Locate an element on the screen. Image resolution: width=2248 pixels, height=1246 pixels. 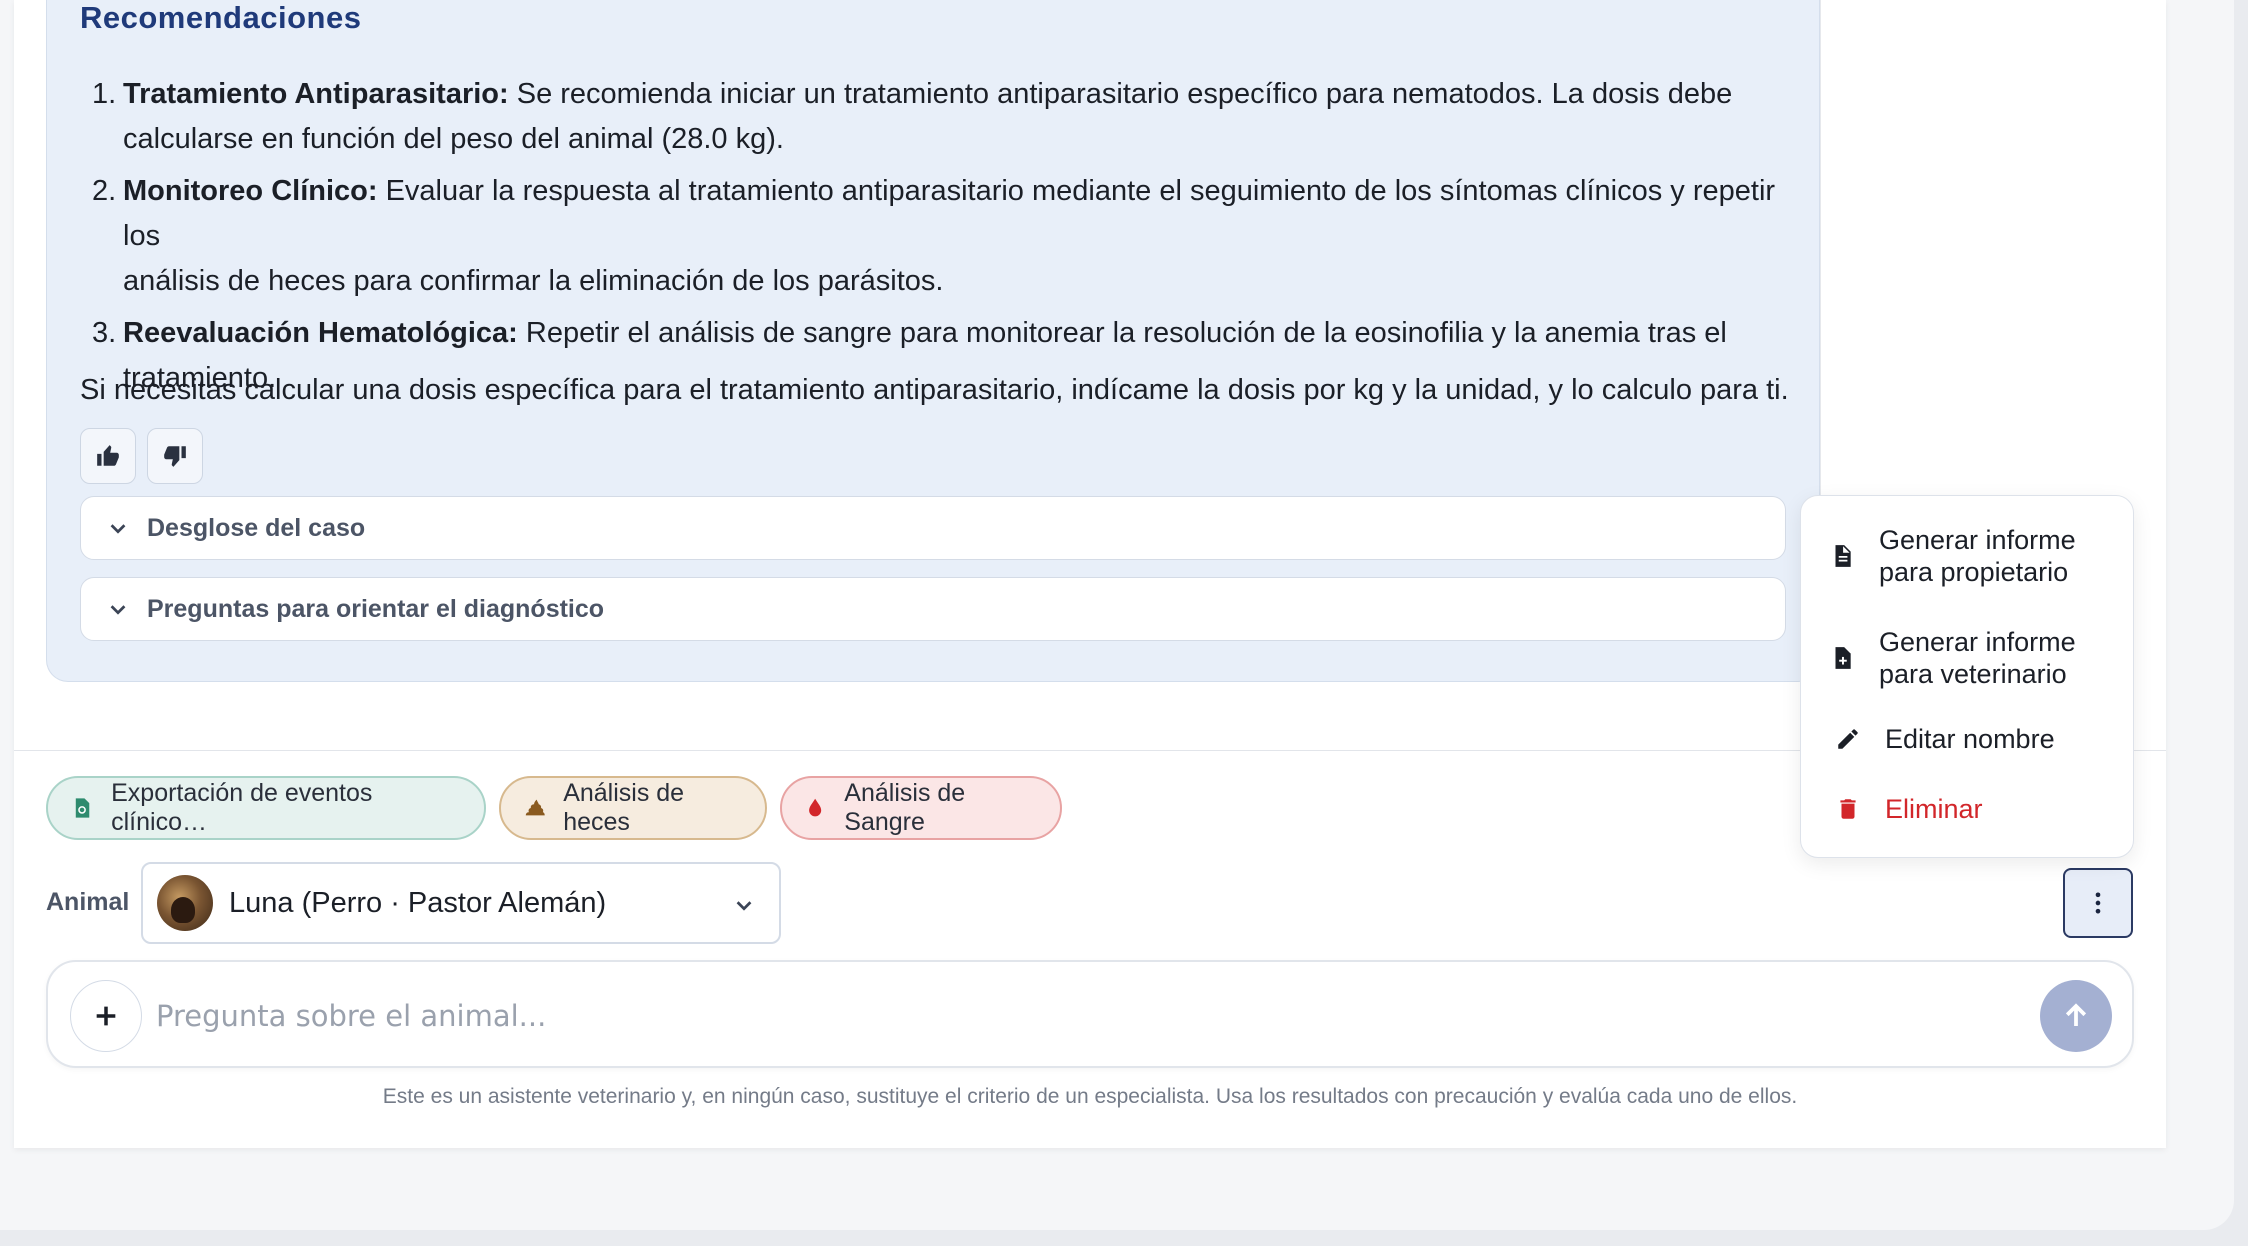
blood-drop-icon is located at coordinates (815, 807).